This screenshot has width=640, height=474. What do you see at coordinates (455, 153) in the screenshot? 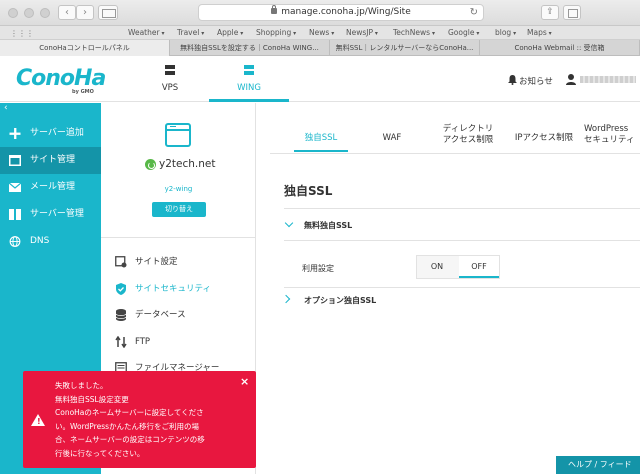
I see `tab-divider` at bounding box center [455, 153].